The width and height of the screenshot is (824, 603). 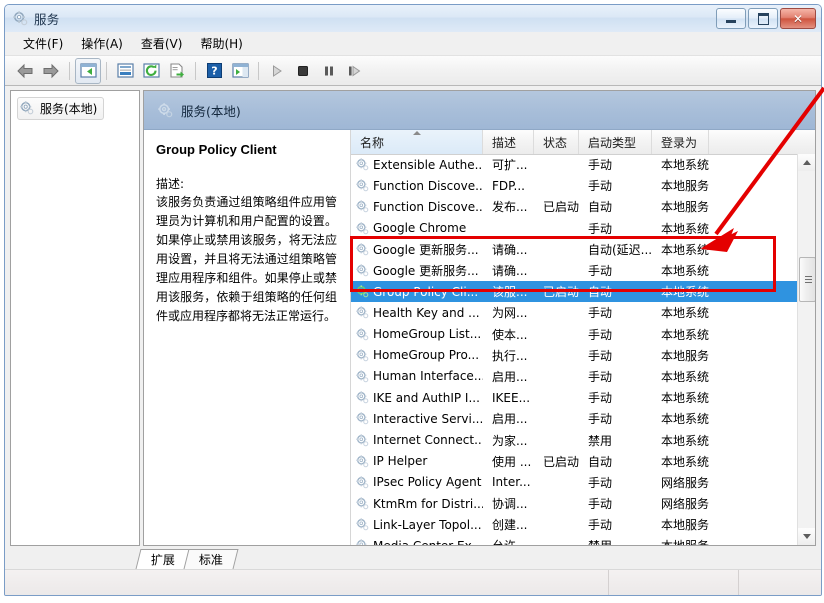 I want to click on show-action-pane-icon, so click(x=240, y=71).